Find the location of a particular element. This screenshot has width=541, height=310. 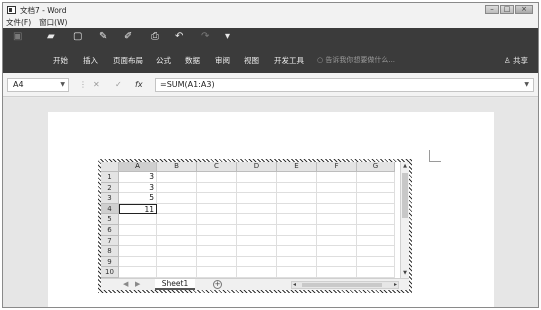

expand-formula-icon: ▼ is located at coordinates (526, 85).